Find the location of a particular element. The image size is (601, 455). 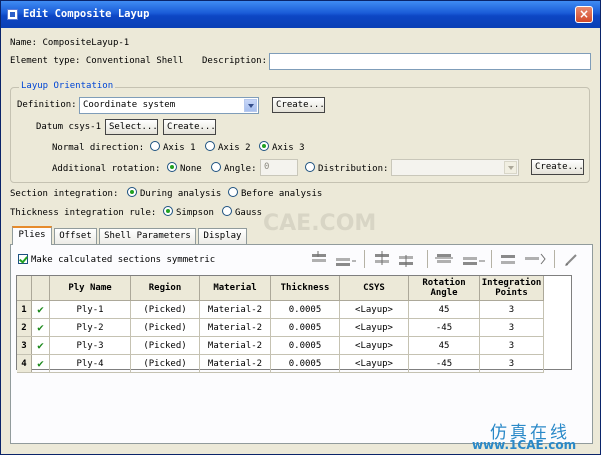

row-number: 3 is located at coordinates (24, 345).